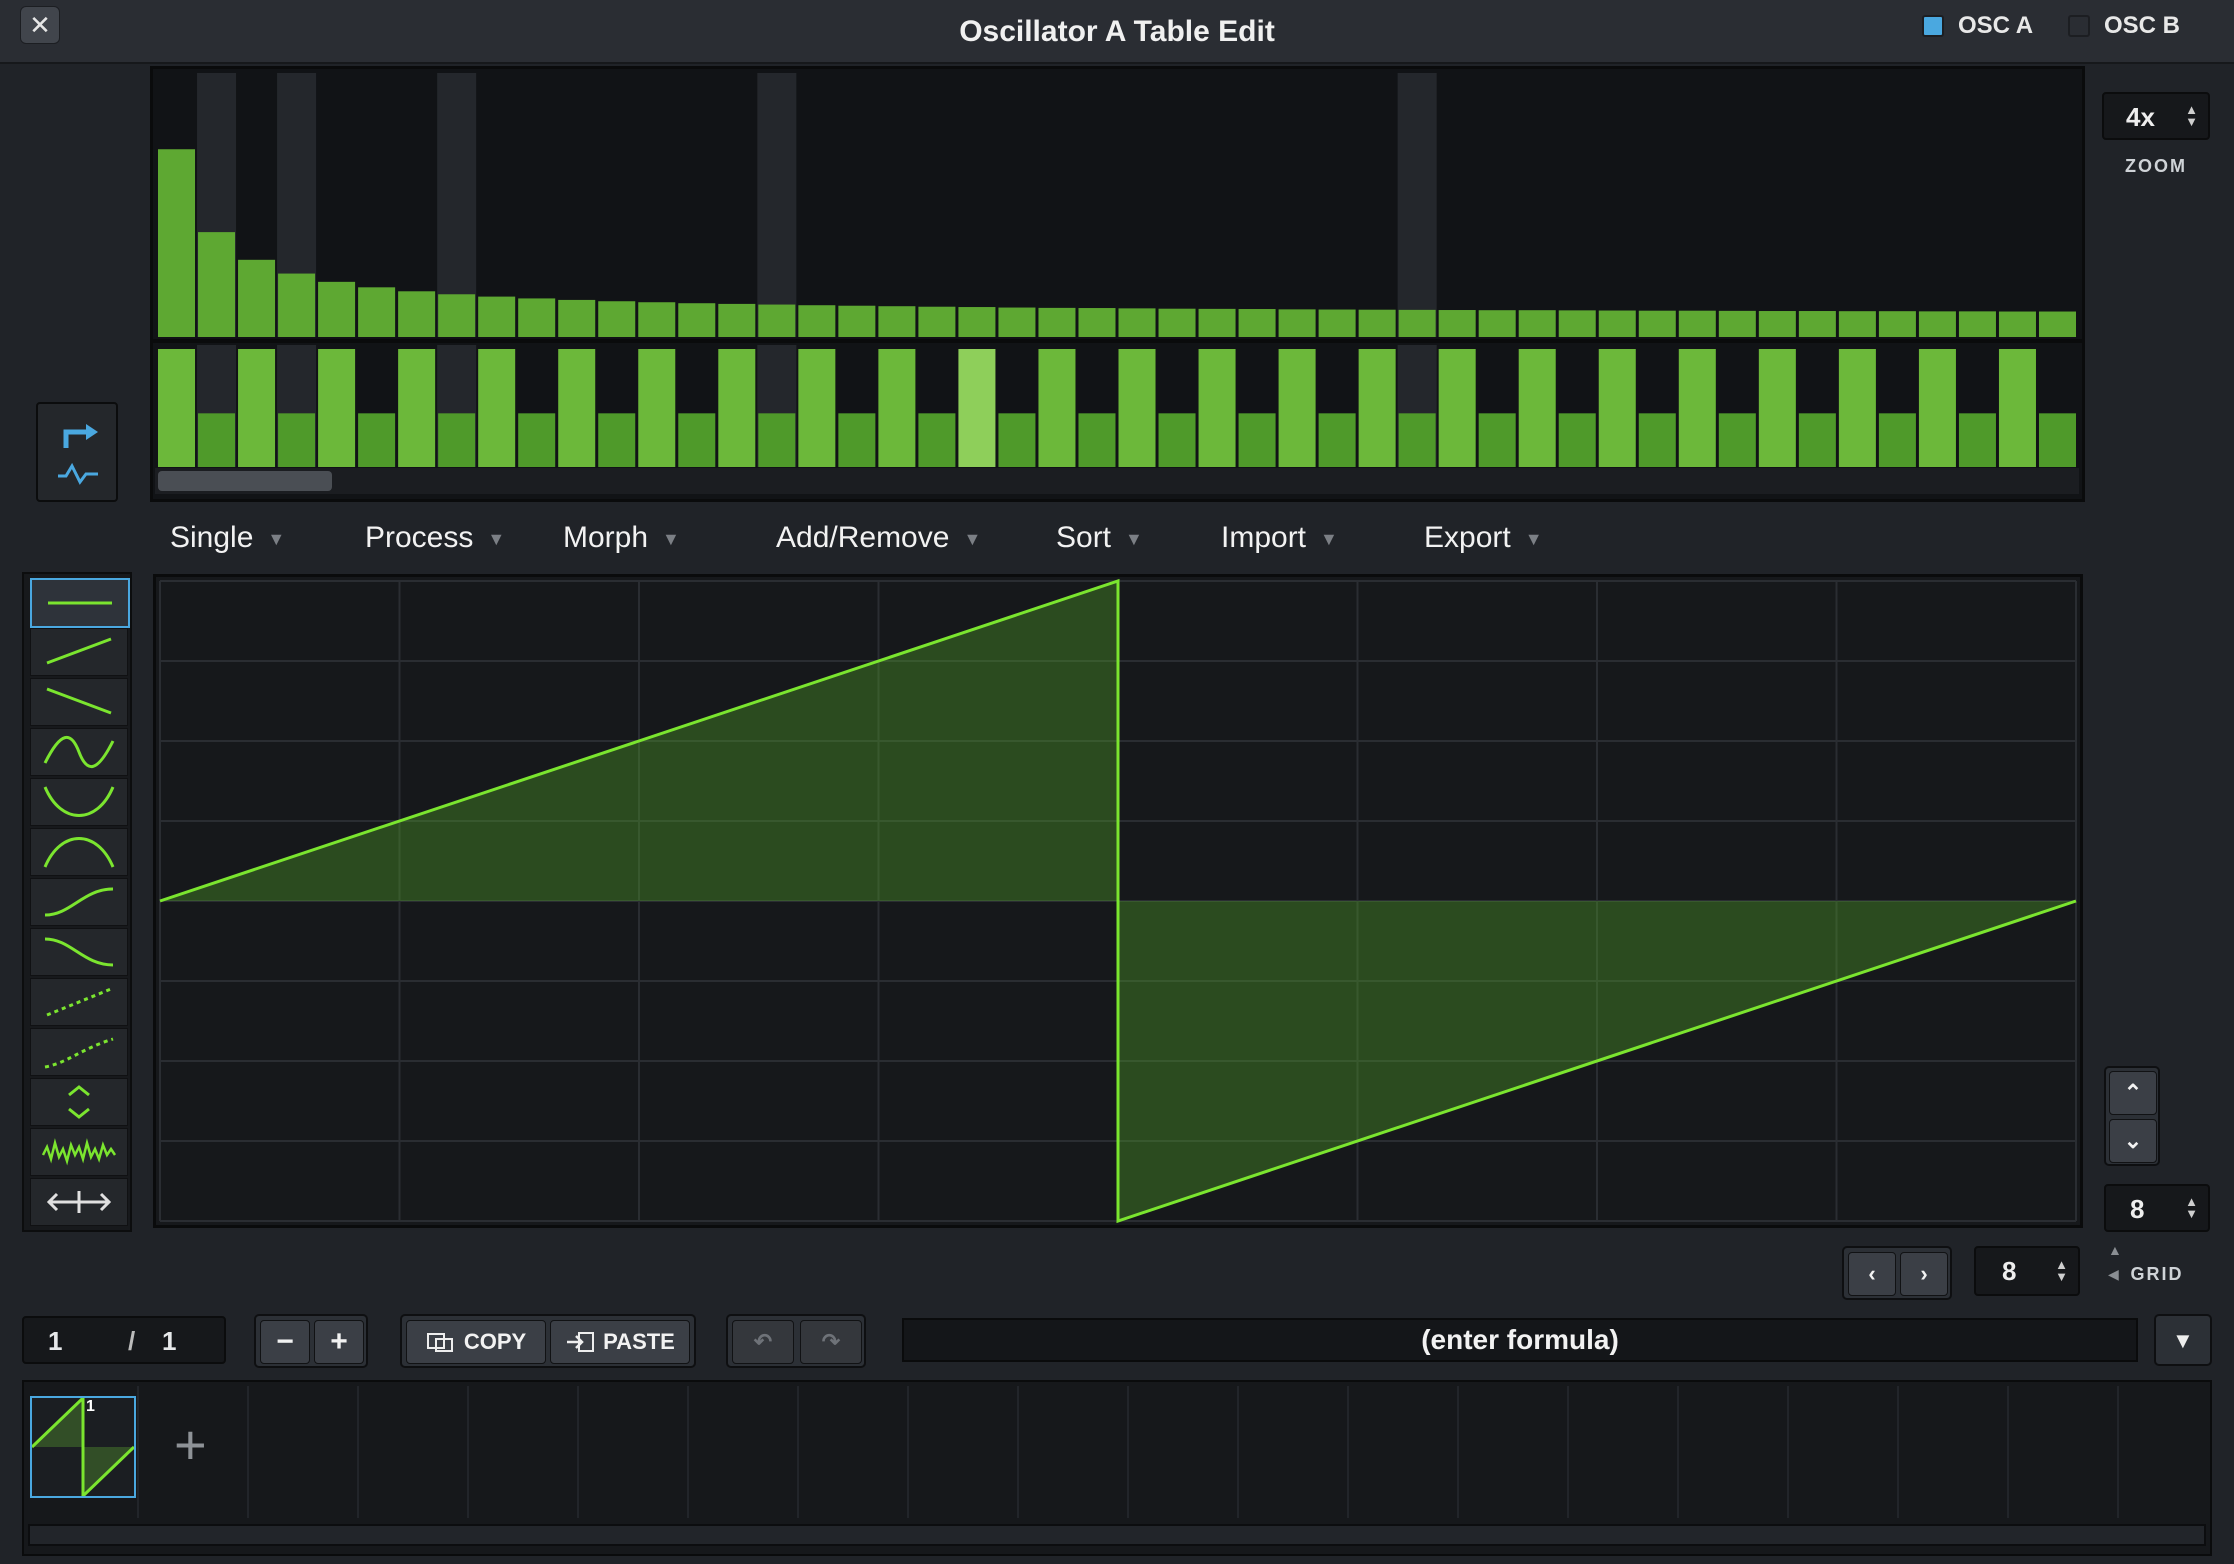 The height and width of the screenshot is (1564, 2234). Describe the element at coordinates (763, 1342) in the screenshot. I see `undo-button: ↶` at that location.